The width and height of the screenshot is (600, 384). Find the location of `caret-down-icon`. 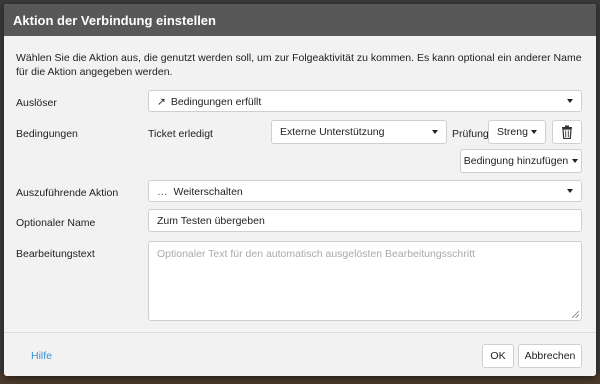

caret-down-icon is located at coordinates (575, 161).